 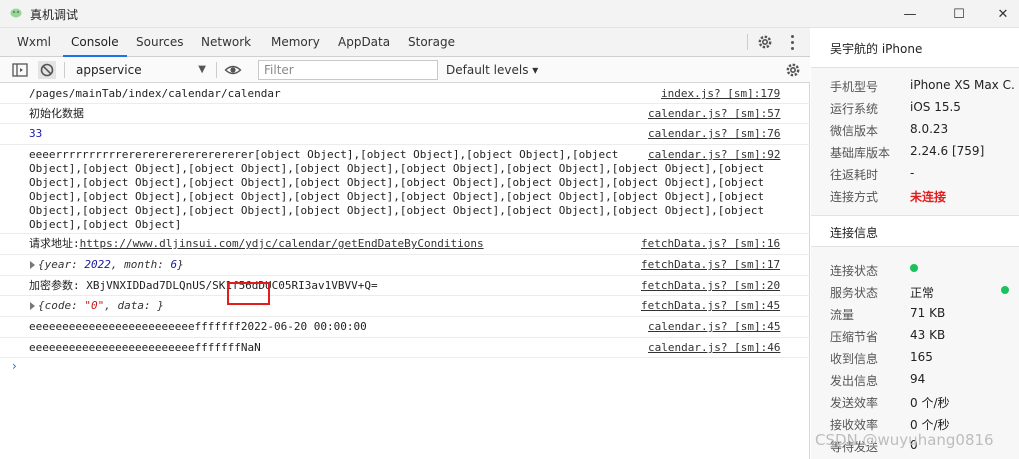 What do you see at coordinates (405, 134) in the screenshot?
I see `console-row: 33 calendar.js? [sm]:76` at bounding box center [405, 134].